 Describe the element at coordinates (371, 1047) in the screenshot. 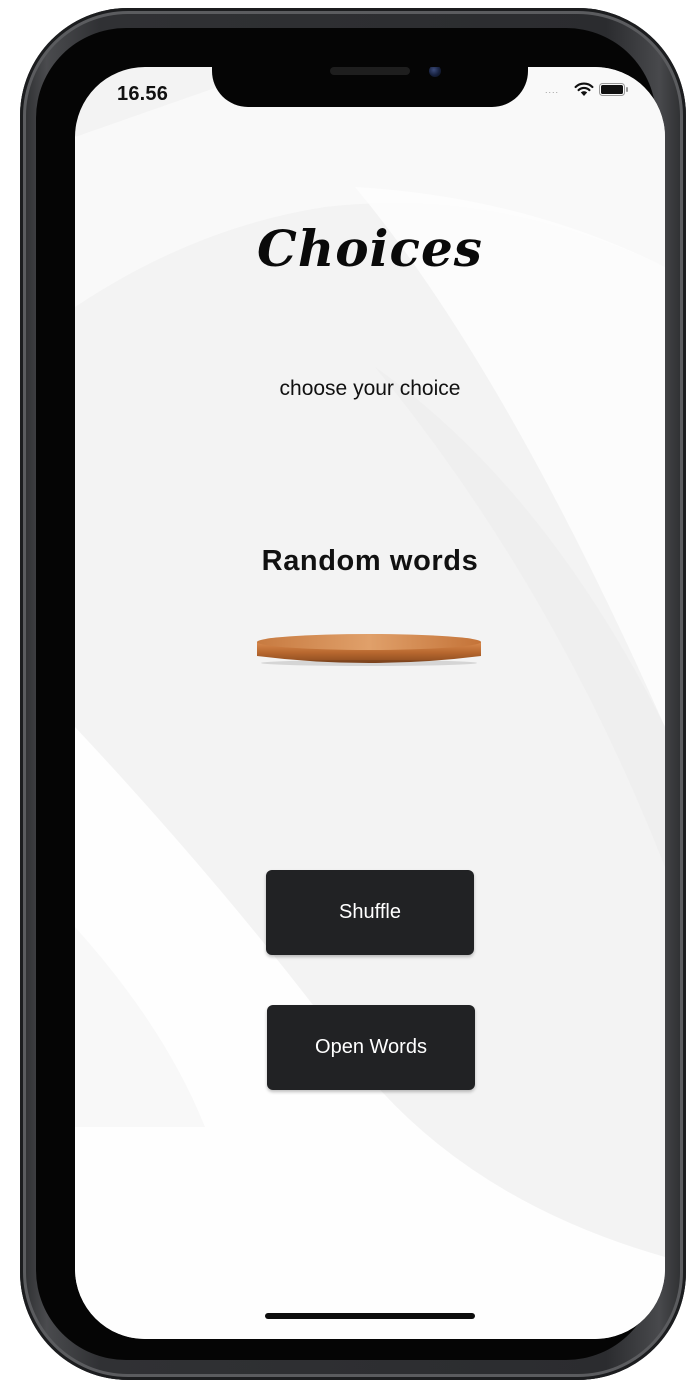

I see `open-words-button: Open Words` at that location.